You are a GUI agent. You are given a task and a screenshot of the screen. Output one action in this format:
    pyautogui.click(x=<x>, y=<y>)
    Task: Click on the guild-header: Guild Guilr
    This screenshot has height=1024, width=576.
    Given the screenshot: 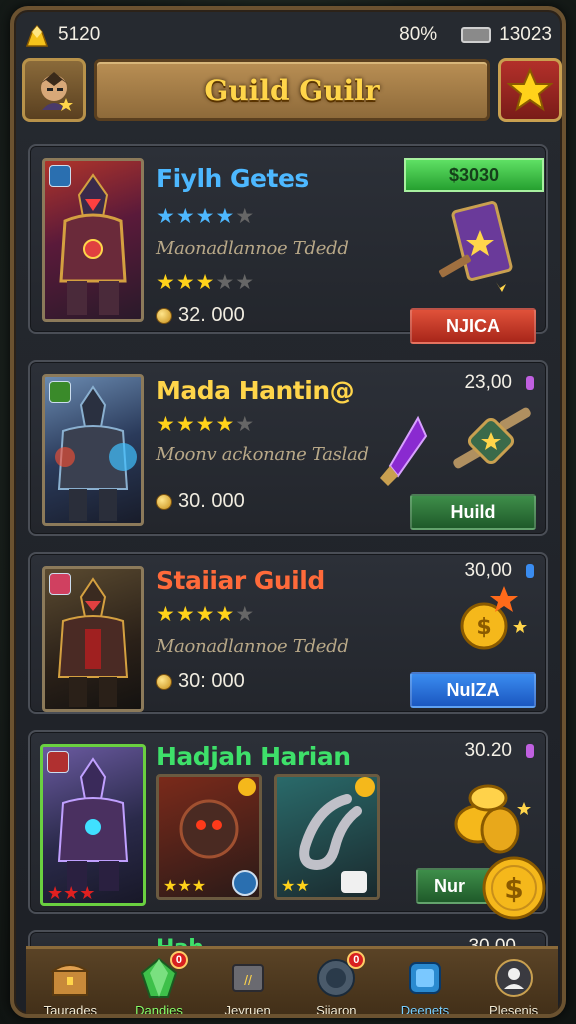 What is the action you would take?
    pyautogui.click(x=292, y=90)
    